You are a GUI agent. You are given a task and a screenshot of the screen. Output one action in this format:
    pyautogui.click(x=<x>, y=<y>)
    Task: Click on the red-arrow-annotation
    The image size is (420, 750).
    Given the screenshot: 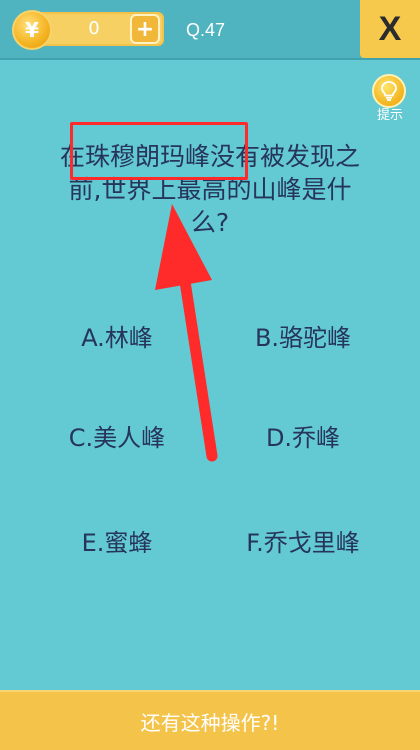 What is the action you would take?
    pyautogui.click(x=186, y=333)
    